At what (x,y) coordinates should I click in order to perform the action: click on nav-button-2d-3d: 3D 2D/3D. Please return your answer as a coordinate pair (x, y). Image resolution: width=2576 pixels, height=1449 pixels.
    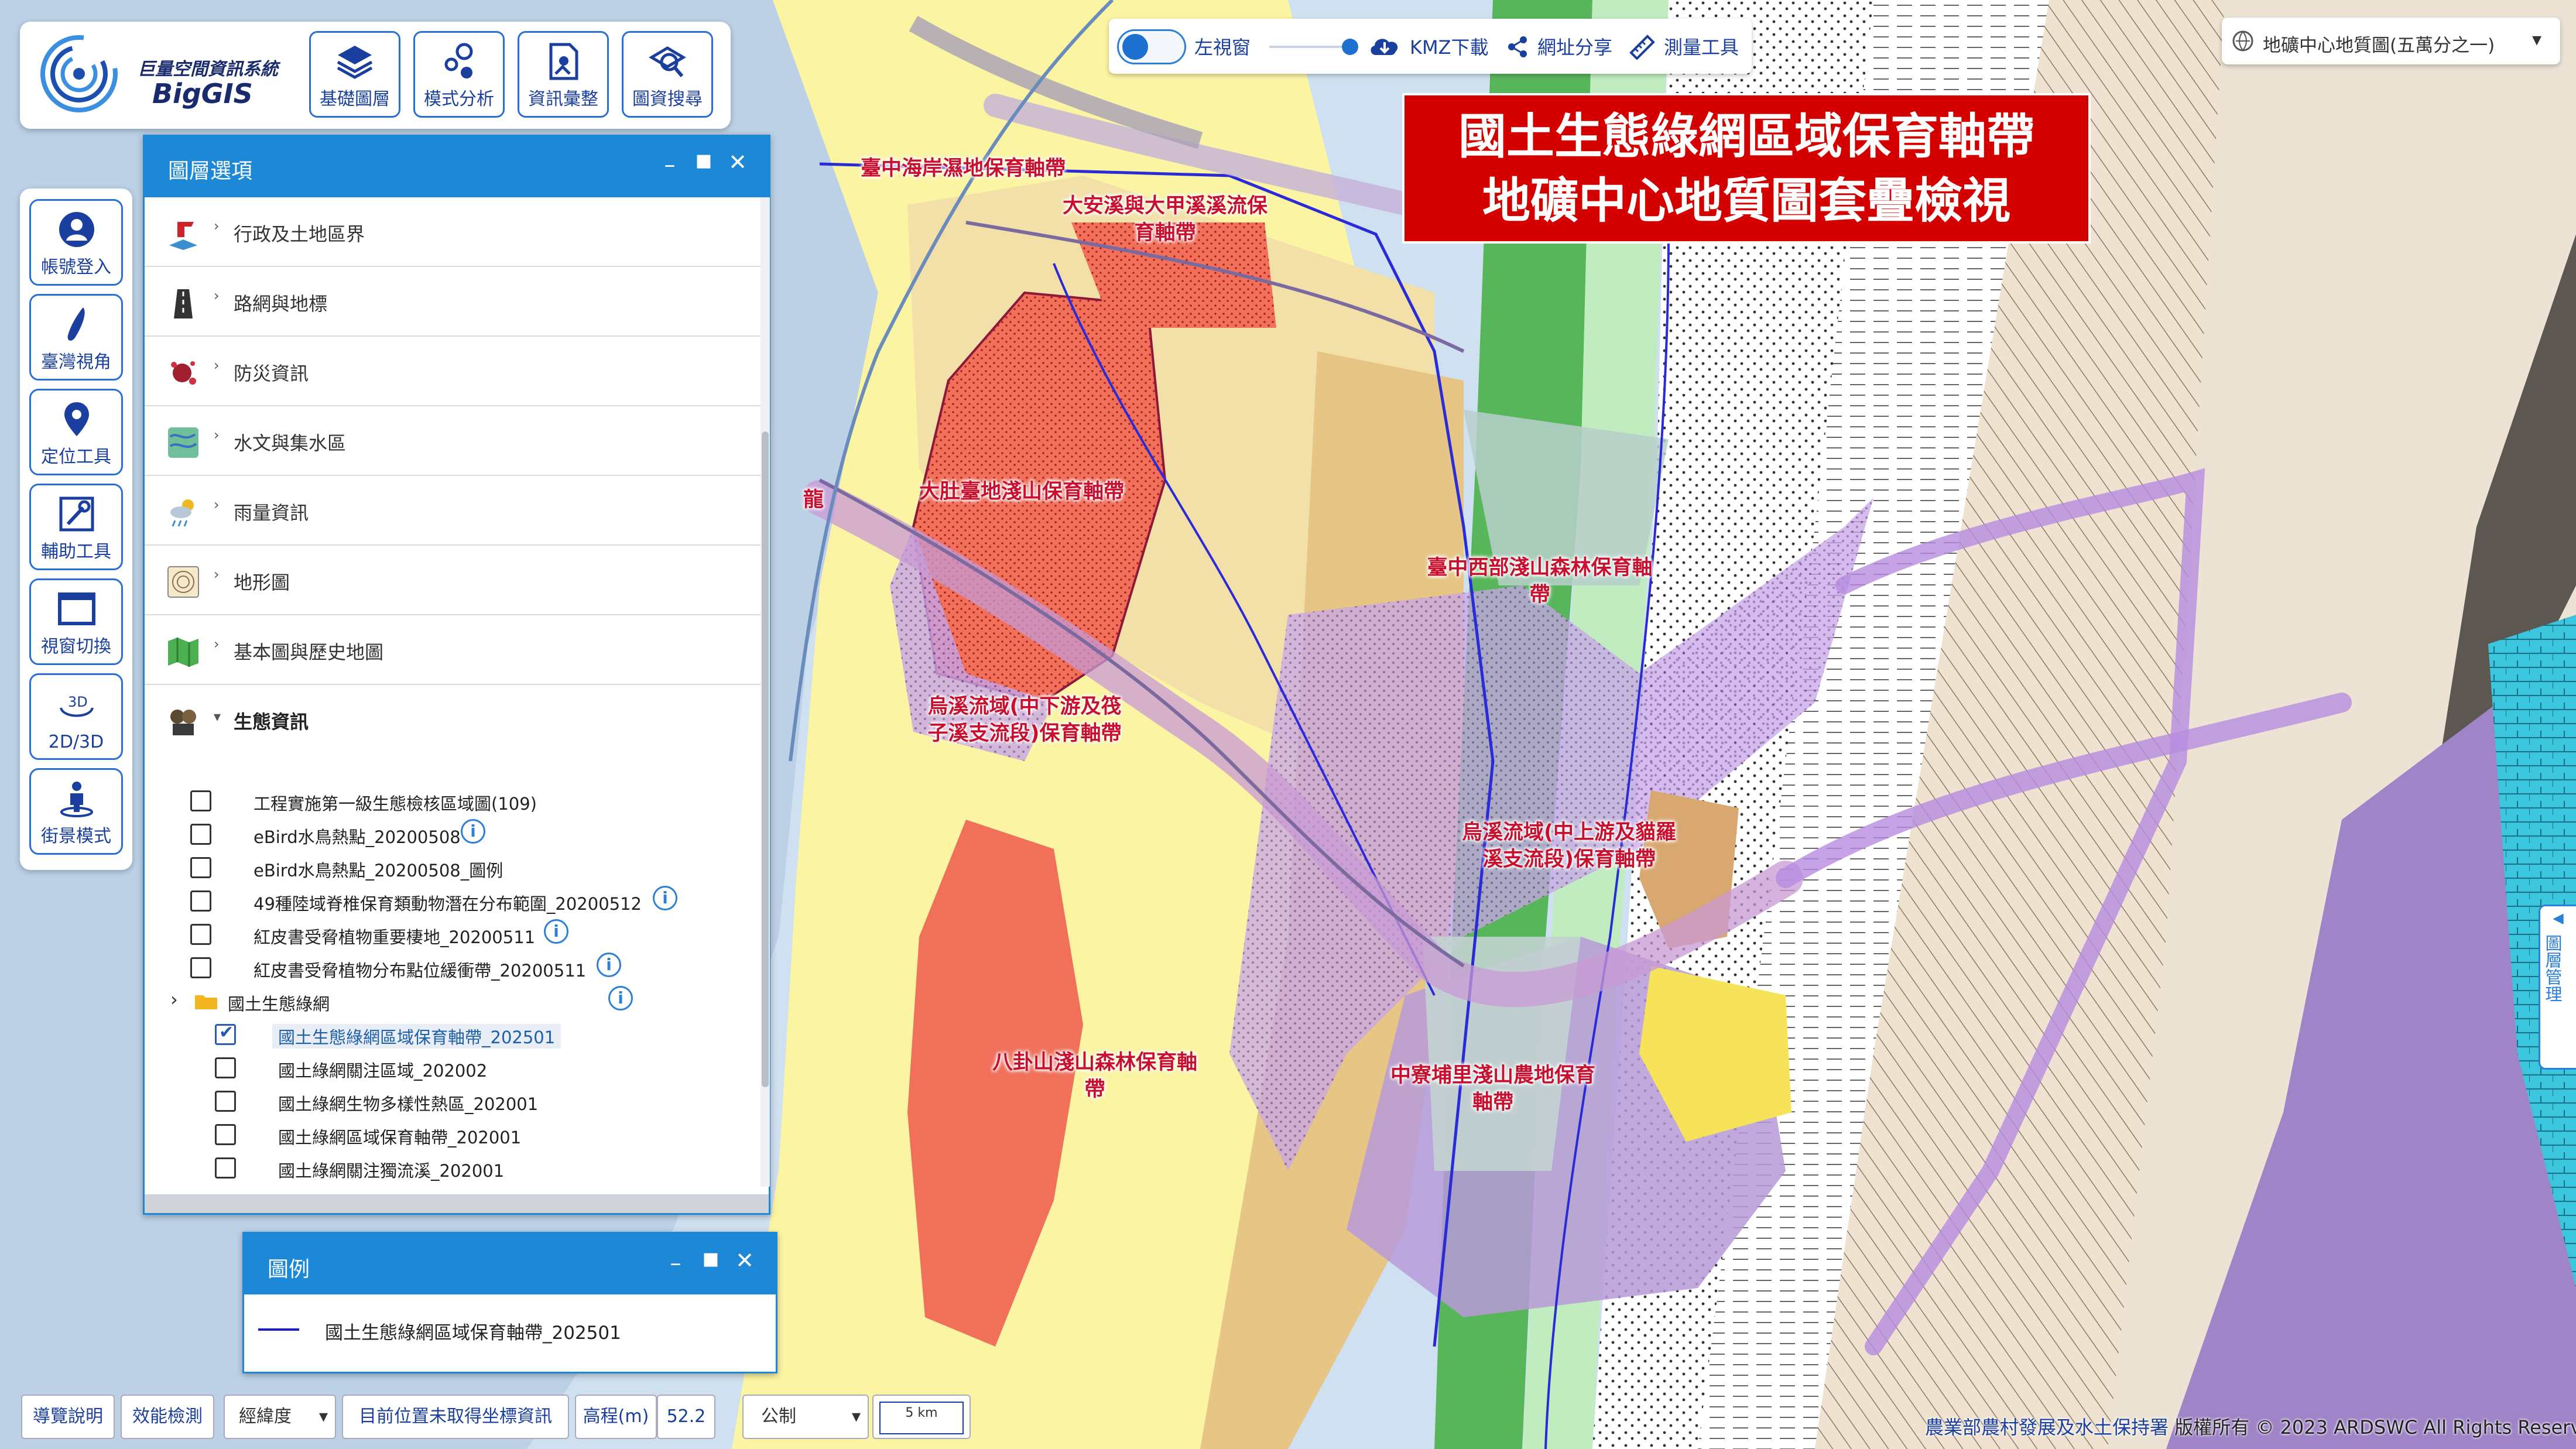
    Looking at the image, I should click on (76, 716).